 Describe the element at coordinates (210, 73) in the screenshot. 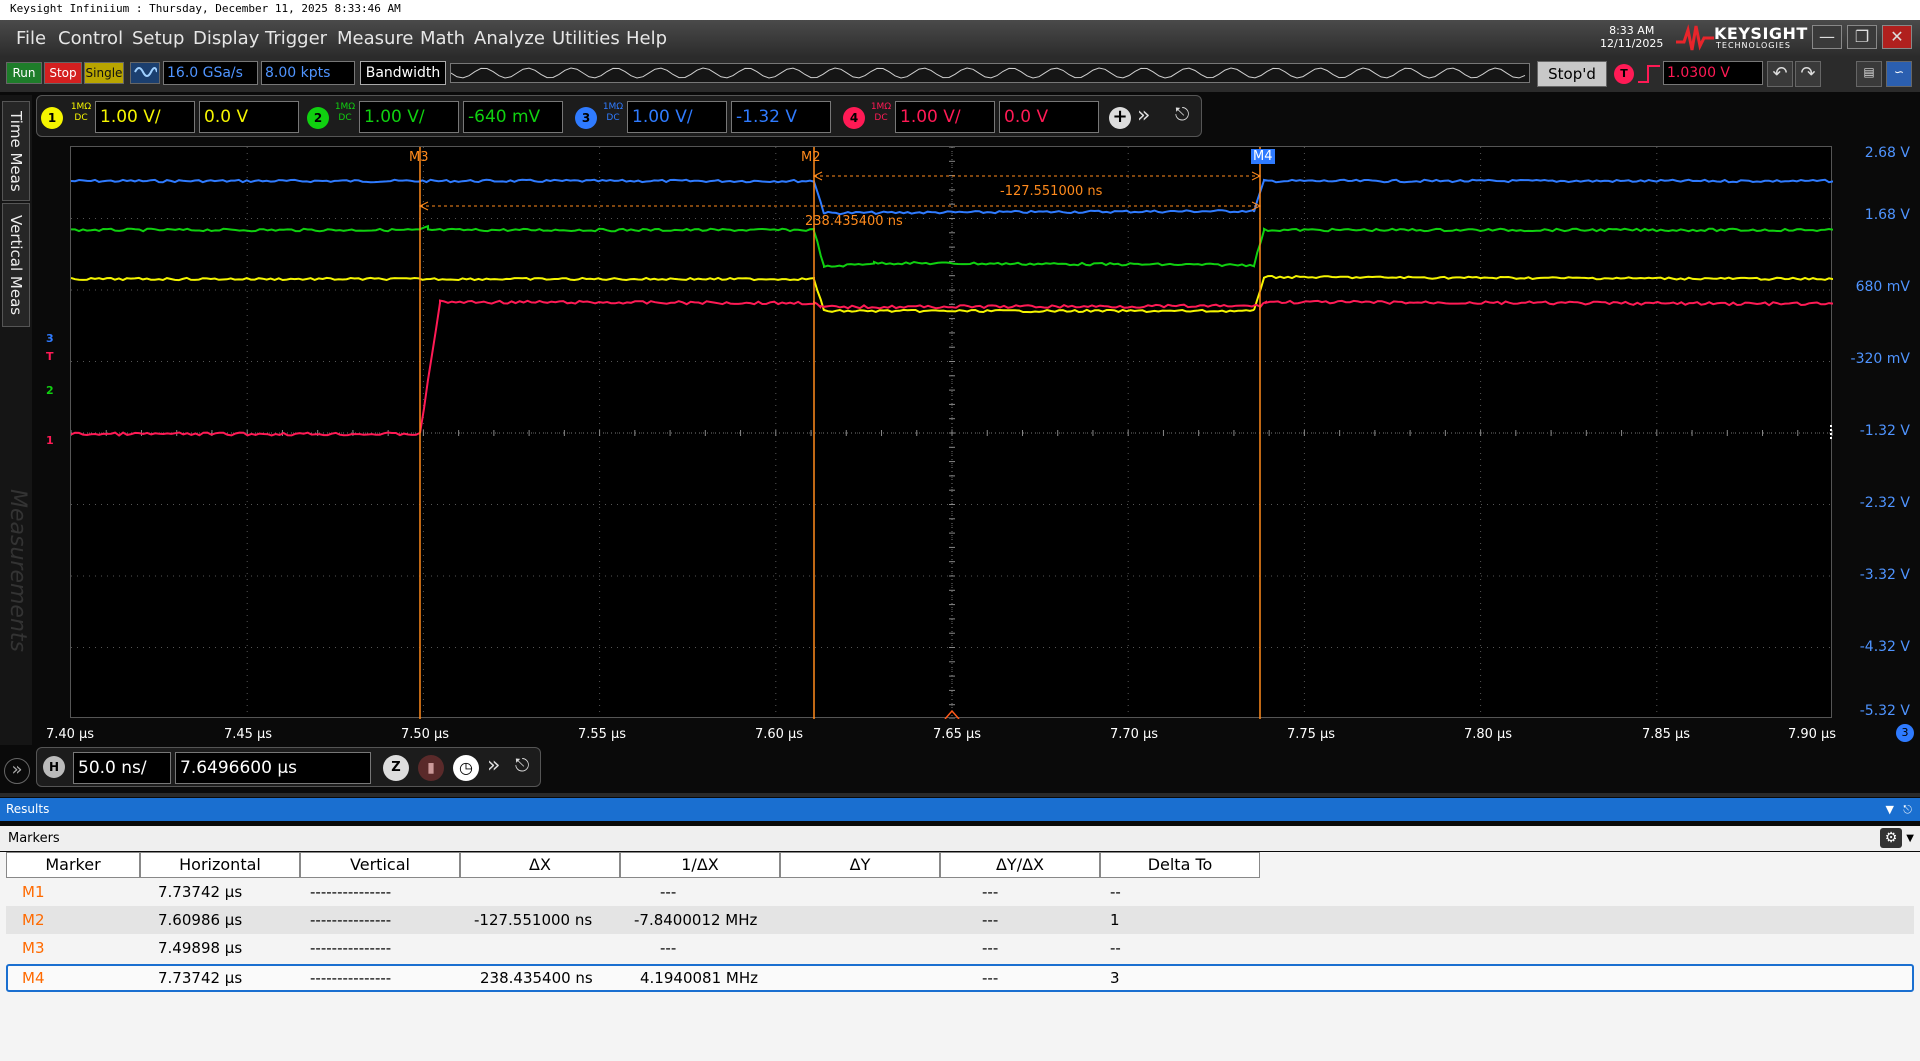

I see `sample-rate-display: 16.0 GSa/s` at that location.